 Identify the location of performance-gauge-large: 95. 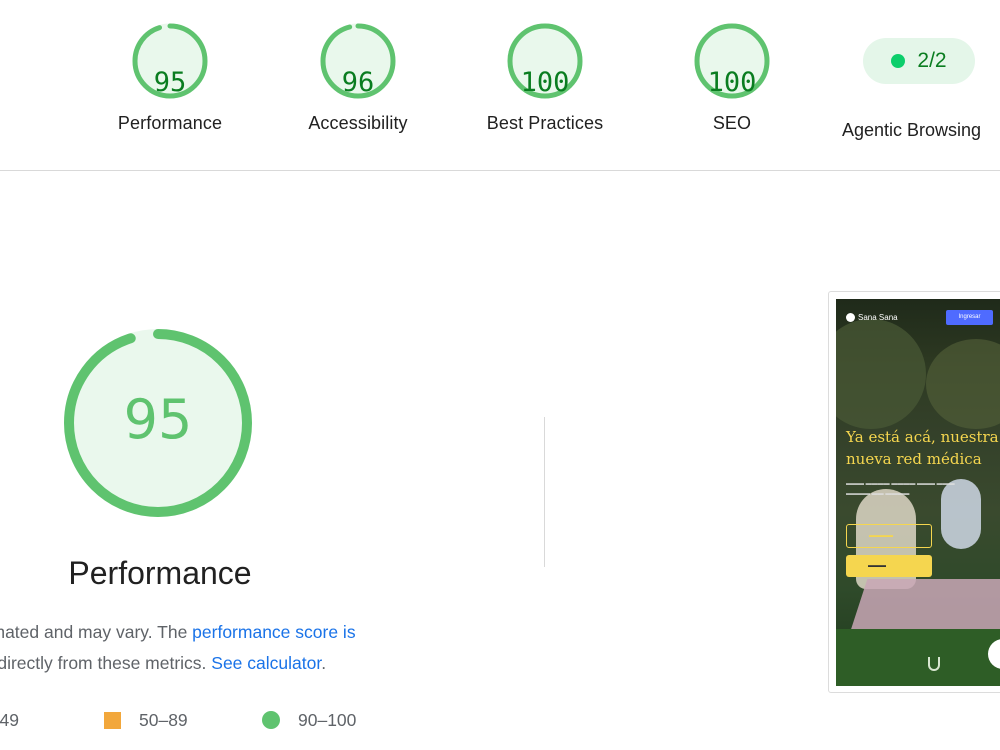
(158, 423).